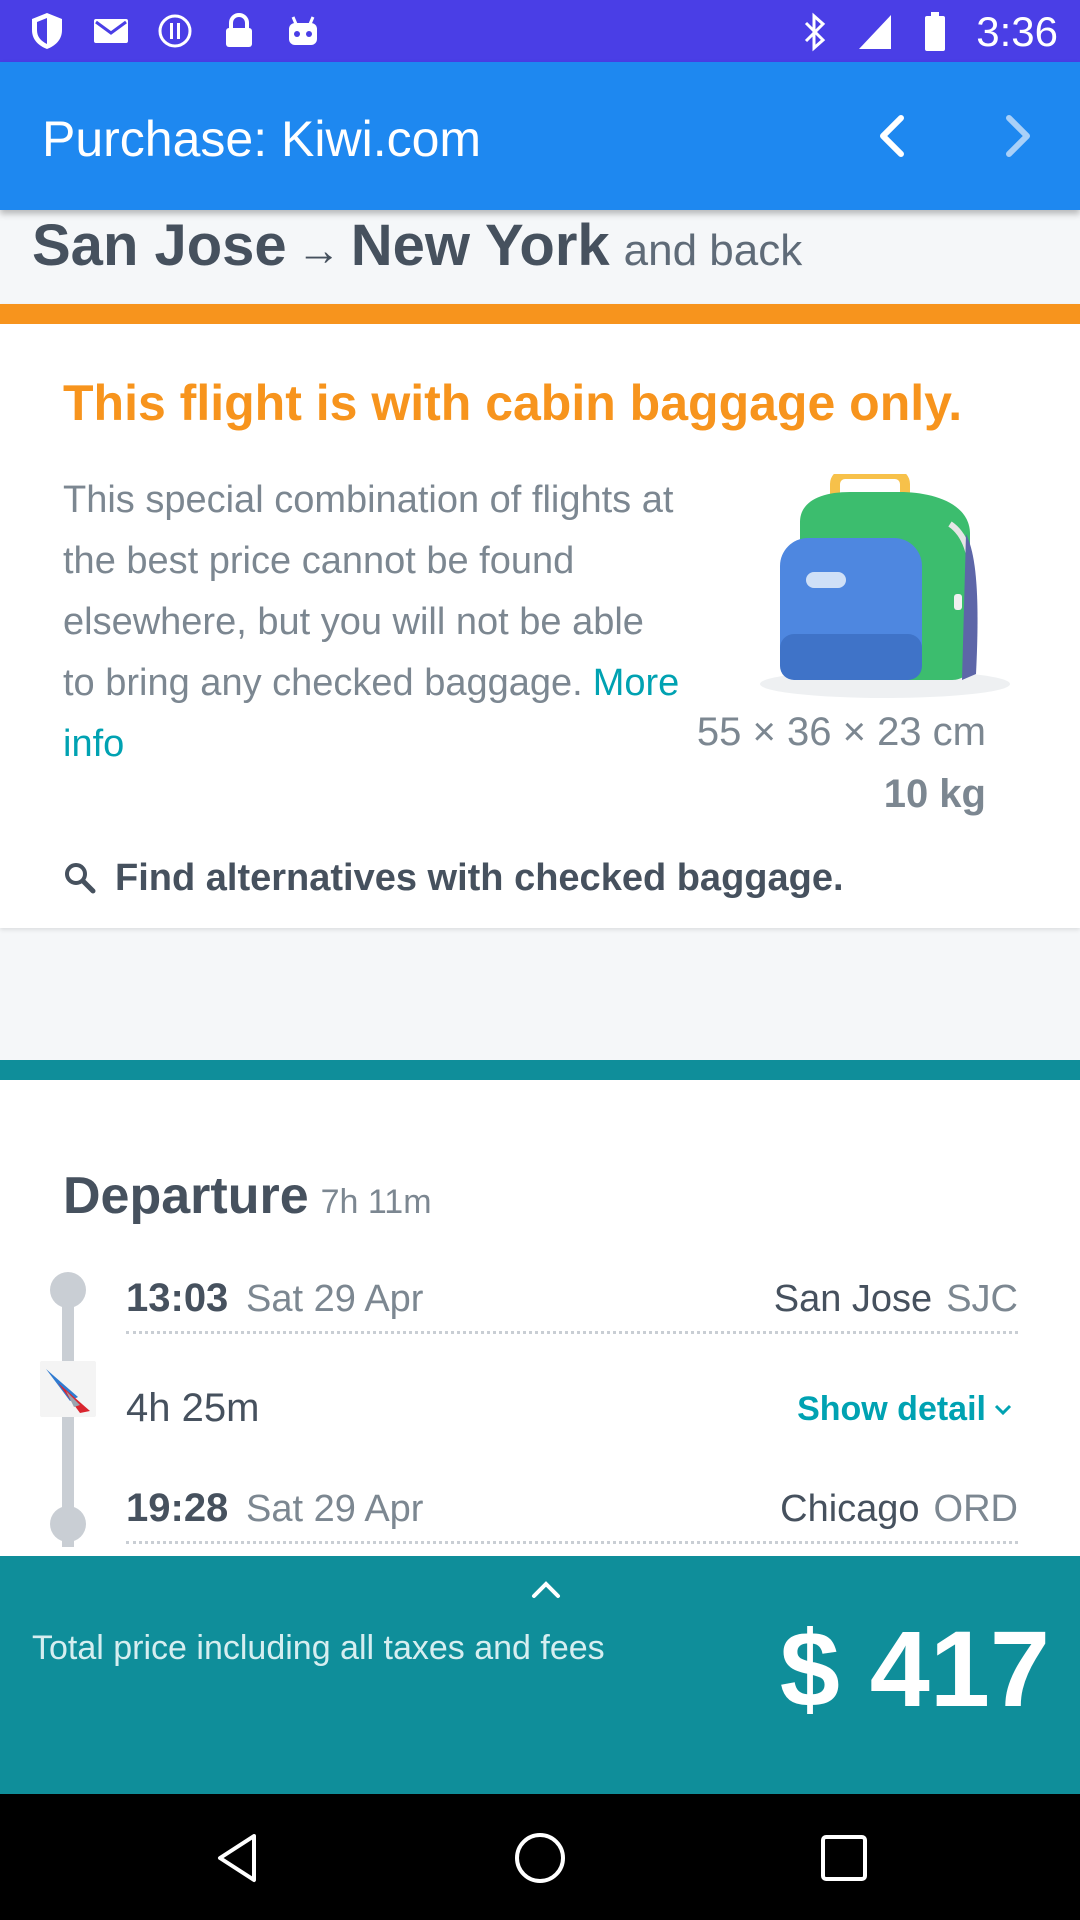 The width and height of the screenshot is (1080, 1920). What do you see at coordinates (513, 403) in the screenshot?
I see `baggage-title: This flight is with cabin baggage only.` at bounding box center [513, 403].